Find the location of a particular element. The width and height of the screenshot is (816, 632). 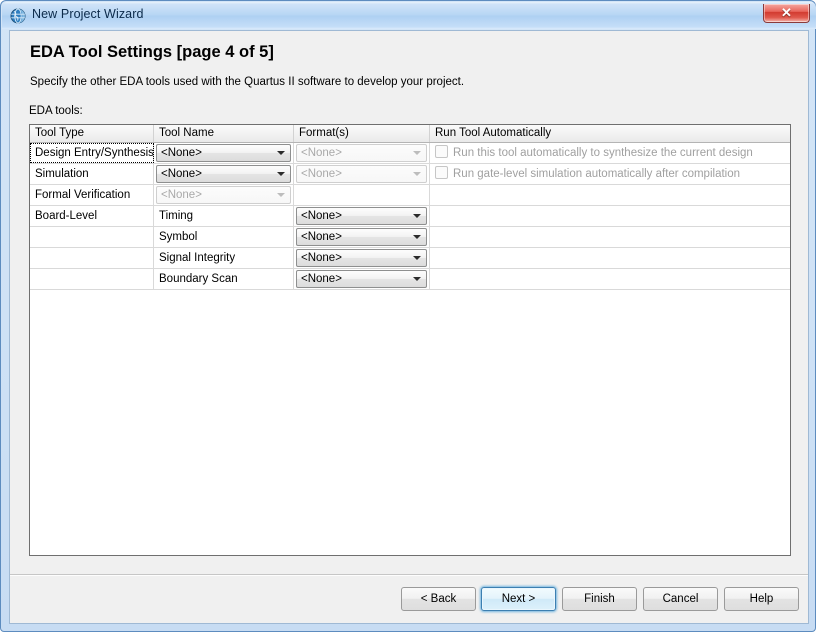

close-button: ✕ is located at coordinates (786, 13).